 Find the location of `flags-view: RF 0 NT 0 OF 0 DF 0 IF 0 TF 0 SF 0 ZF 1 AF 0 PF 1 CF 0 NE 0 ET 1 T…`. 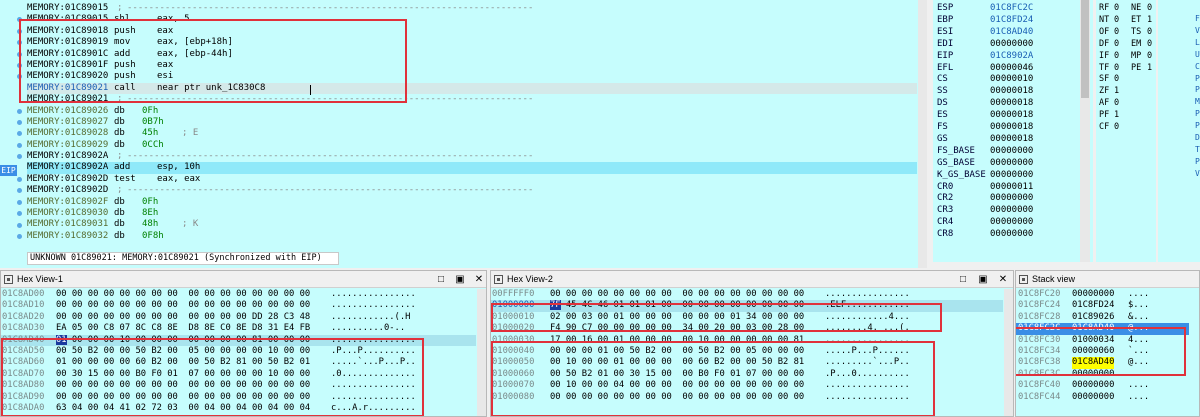

flags-view: RF 0 NT 0 OF 0 DF 0 IF 0 TF 0 SF 0 ZF 1 AF 0 PF 1 CF 0 NE 0 ET 1 T… is located at coordinates (1126, 131).